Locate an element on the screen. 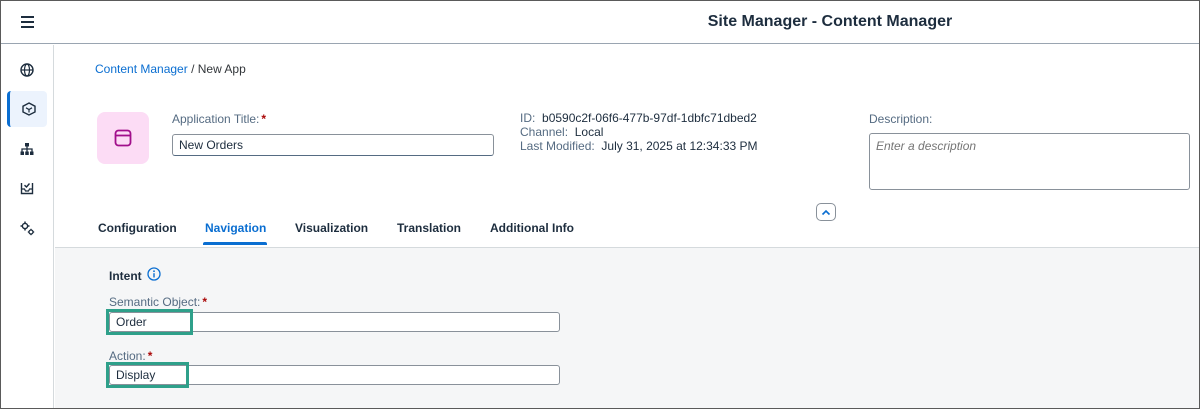  tab-navigation: Navigation is located at coordinates (235, 228).